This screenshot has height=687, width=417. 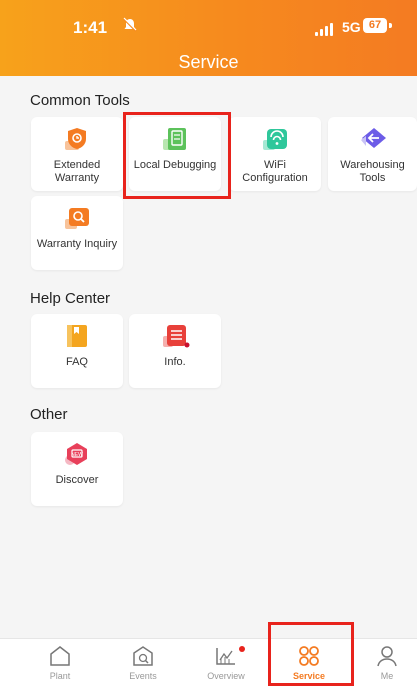 I want to click on help-label: FAQ, so click(x=77, y=362).